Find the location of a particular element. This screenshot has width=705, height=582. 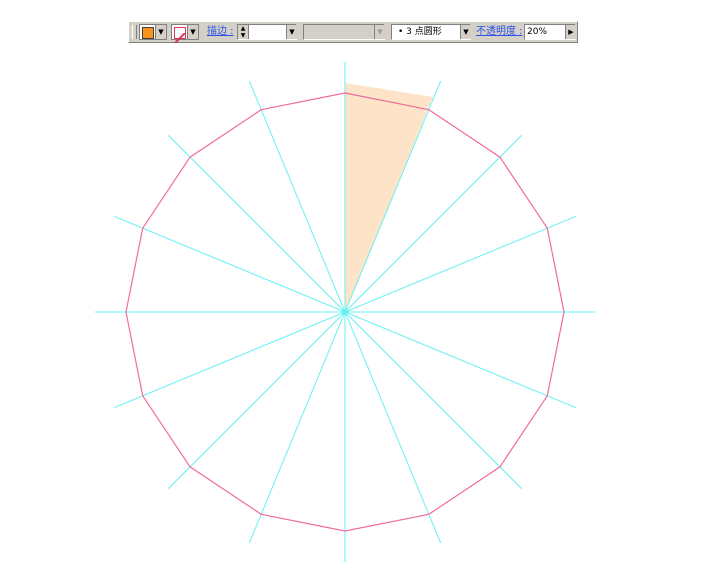

highlighted-wedge is located at coordinates (389, 197).